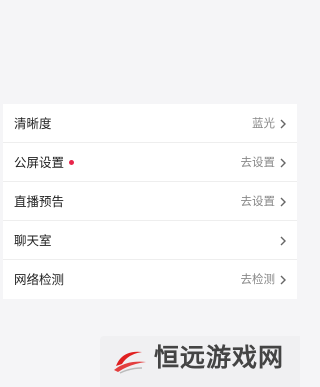 The image size is (320, 387). What do you see at coordinates (258, 201) in the screenshot?
I see `setting-value-live-preview: 去设置` at bounding box center [258, 201].